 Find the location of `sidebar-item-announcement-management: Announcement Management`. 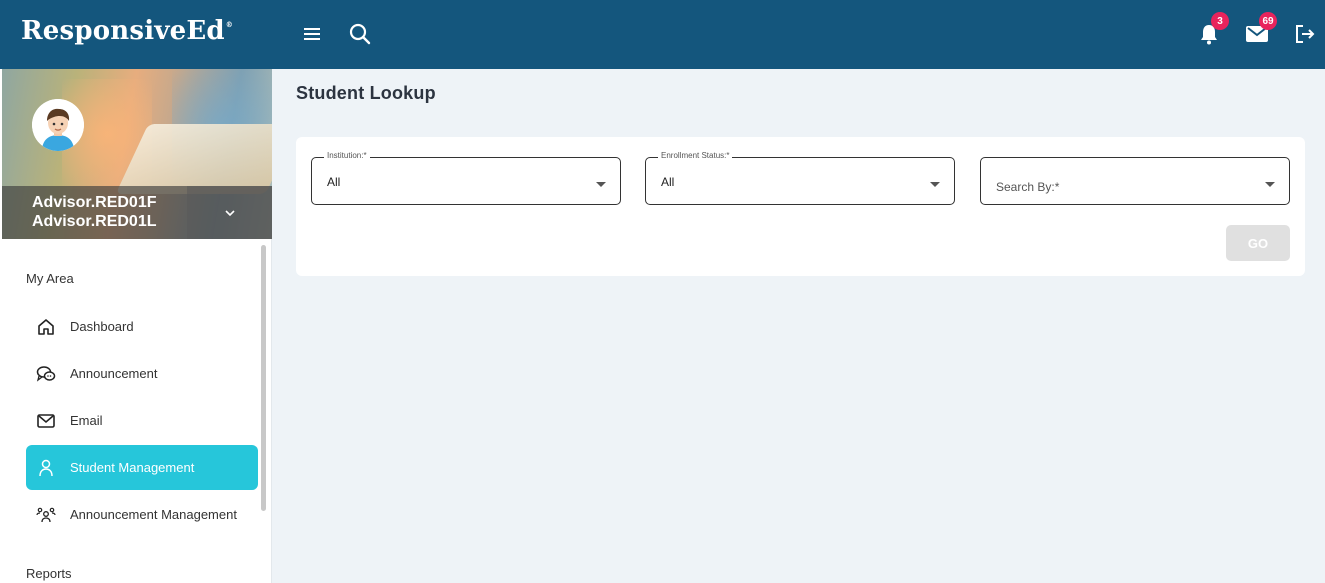

sidebar-item-announcement-management: Announcement Management is located at coordinates (142, 514).